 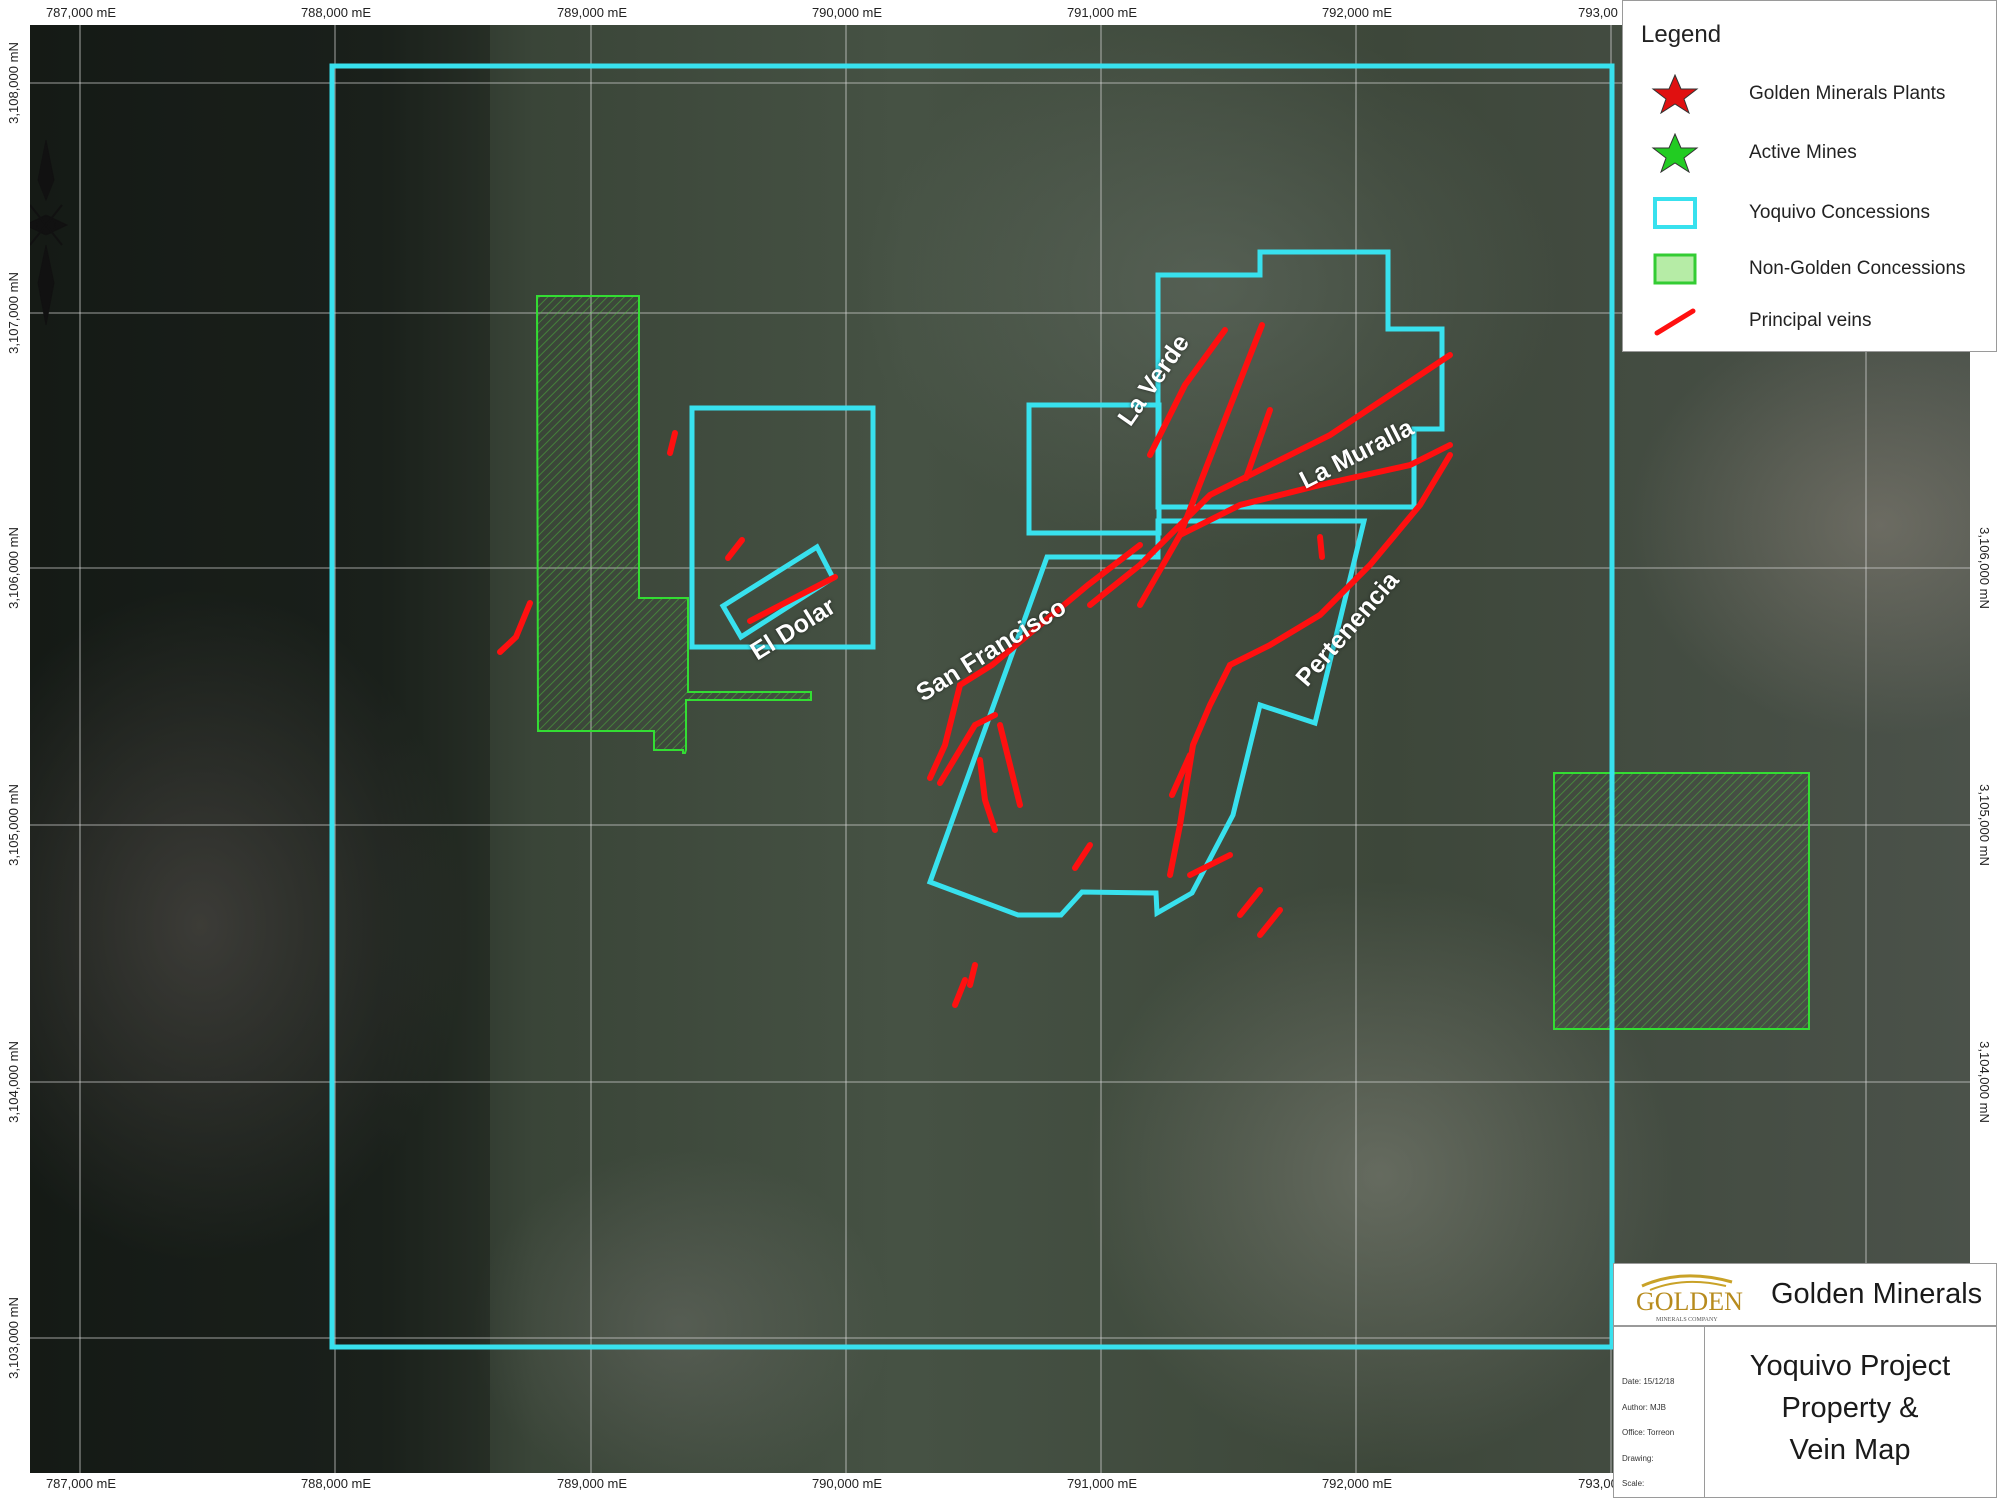 I want to click on vein-pertenencia-stub, so click(x=1321, y=547).